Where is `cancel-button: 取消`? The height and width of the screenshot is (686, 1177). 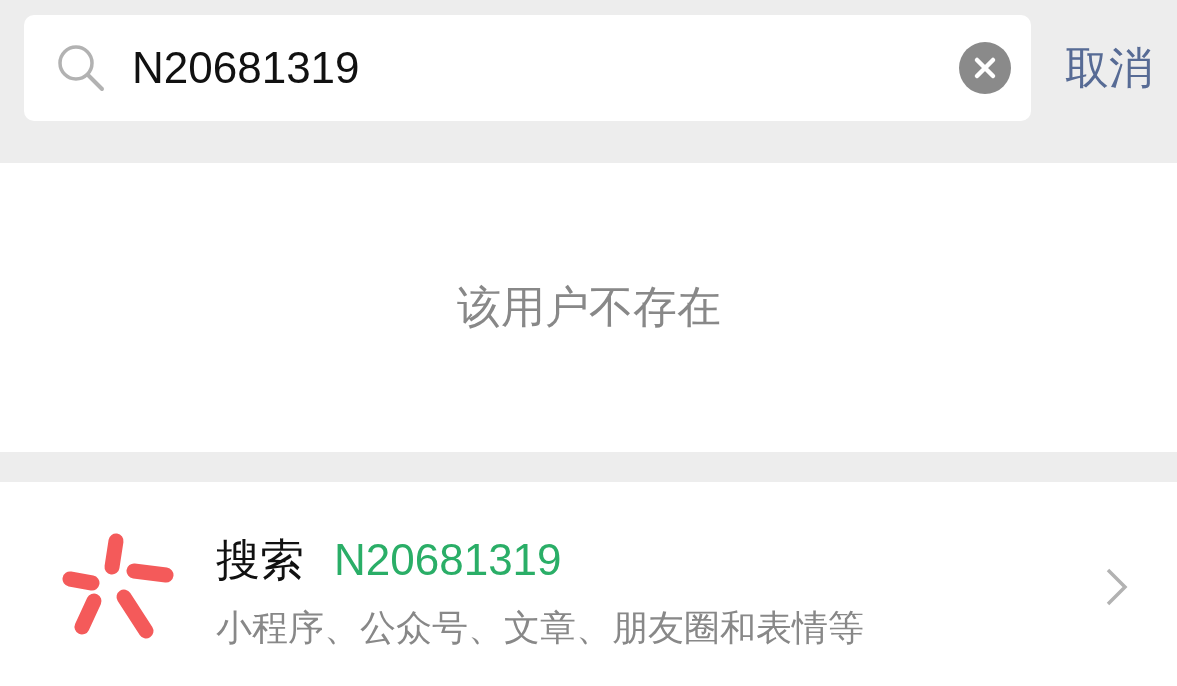 cancel-button: 取消 is located at coordinates (1109, 68).